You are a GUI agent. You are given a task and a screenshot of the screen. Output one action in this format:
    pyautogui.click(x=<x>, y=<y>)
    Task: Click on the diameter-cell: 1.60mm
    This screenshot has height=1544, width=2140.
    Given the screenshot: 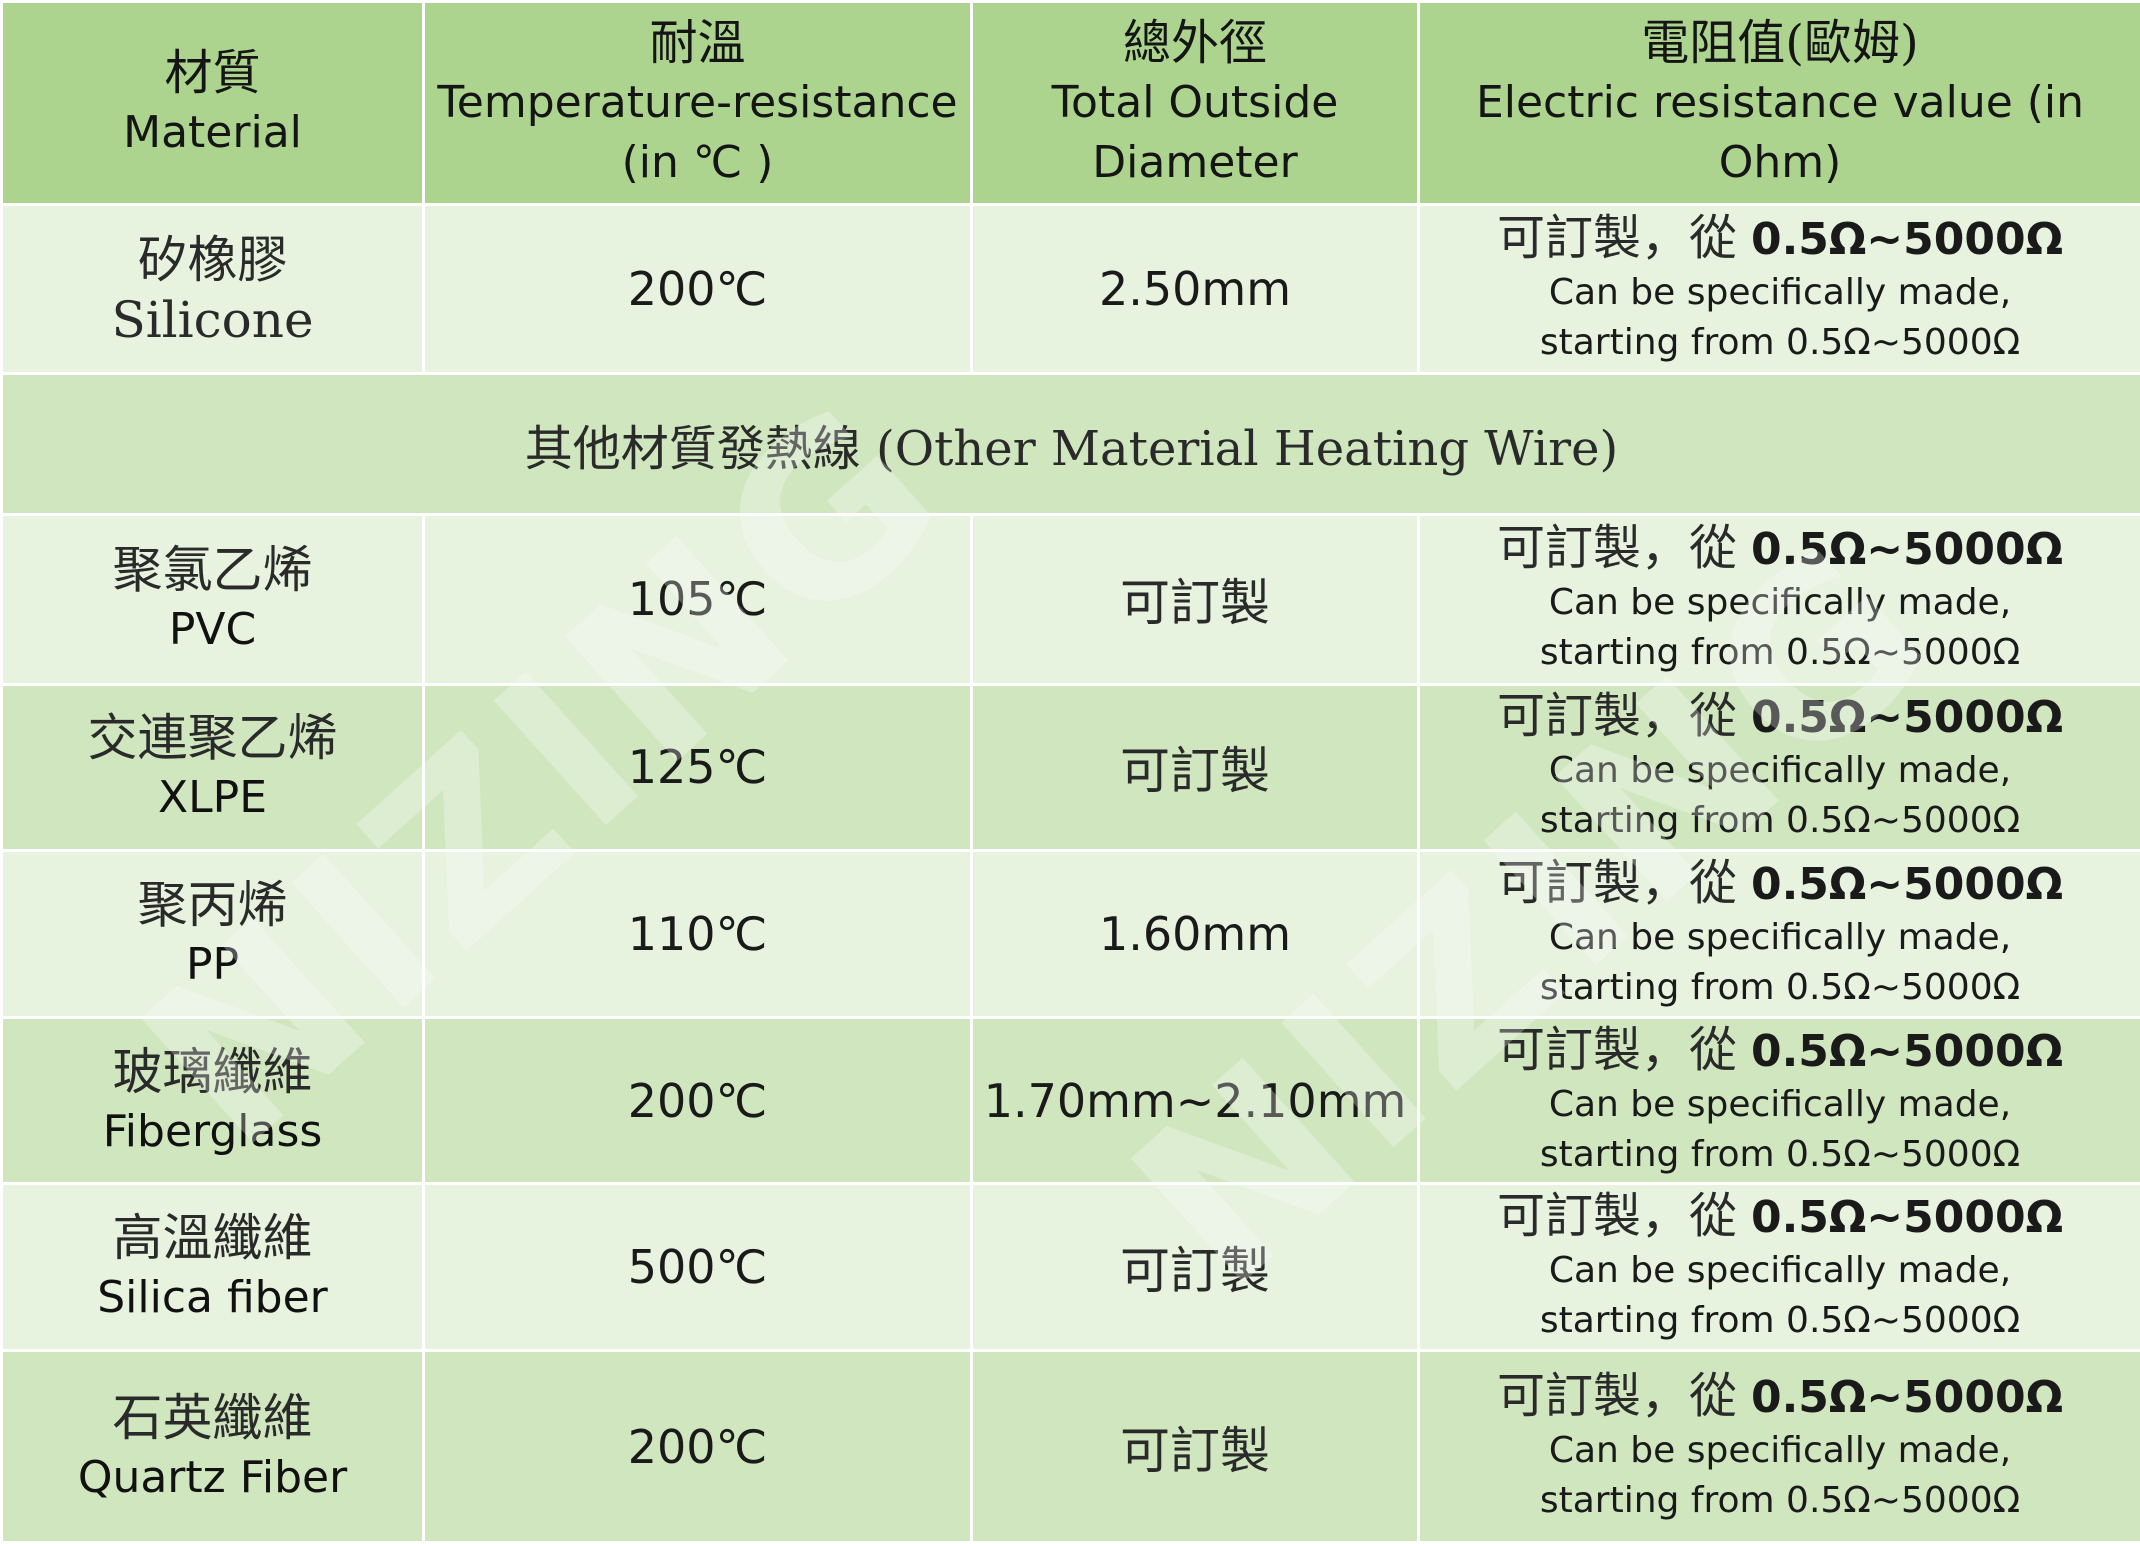 What is the action you would take?
    pyautogui.click(x=1195, y=934)
    